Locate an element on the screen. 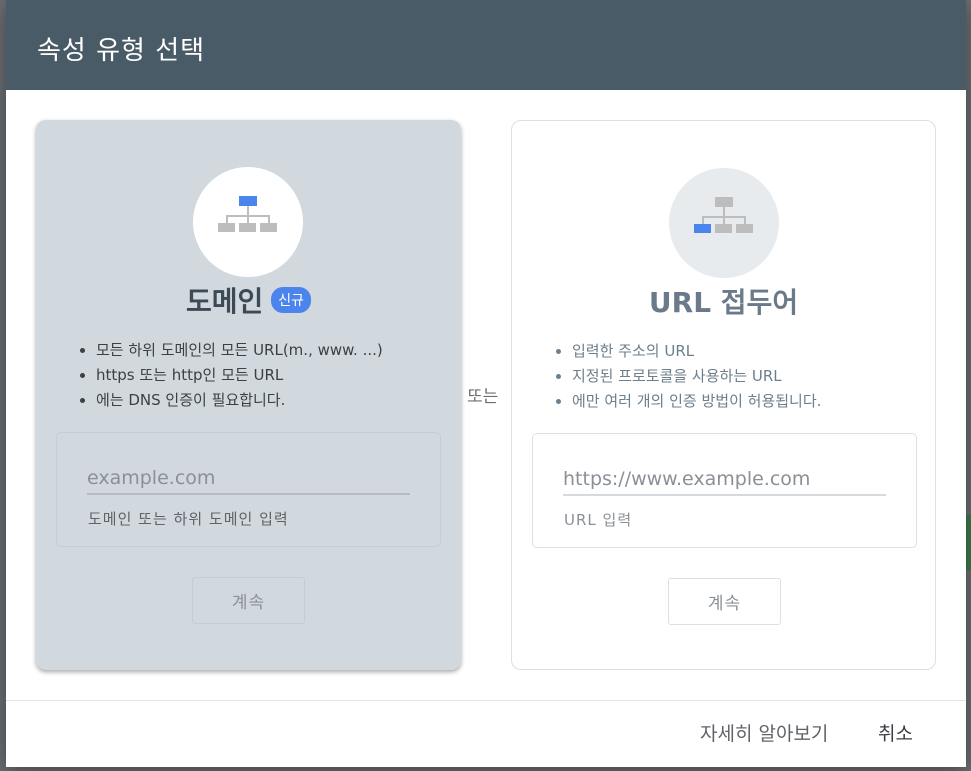 The image size is (971, 771). url-icon-circle is located at coordinates (724, 223).